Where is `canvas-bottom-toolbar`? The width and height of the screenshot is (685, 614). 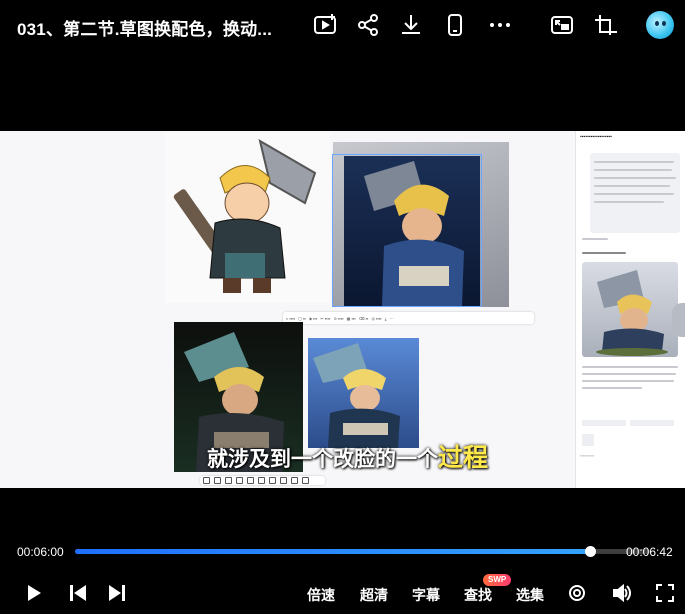
canvas-bottom-toolbar is located at coordinates (262, 480).